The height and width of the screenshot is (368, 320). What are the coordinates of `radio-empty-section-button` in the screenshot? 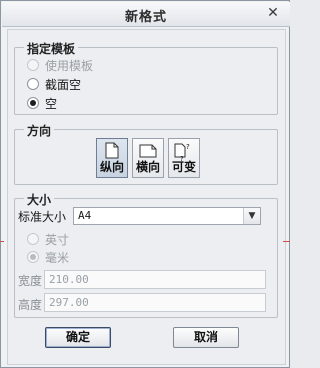 It's located at (33, 84).